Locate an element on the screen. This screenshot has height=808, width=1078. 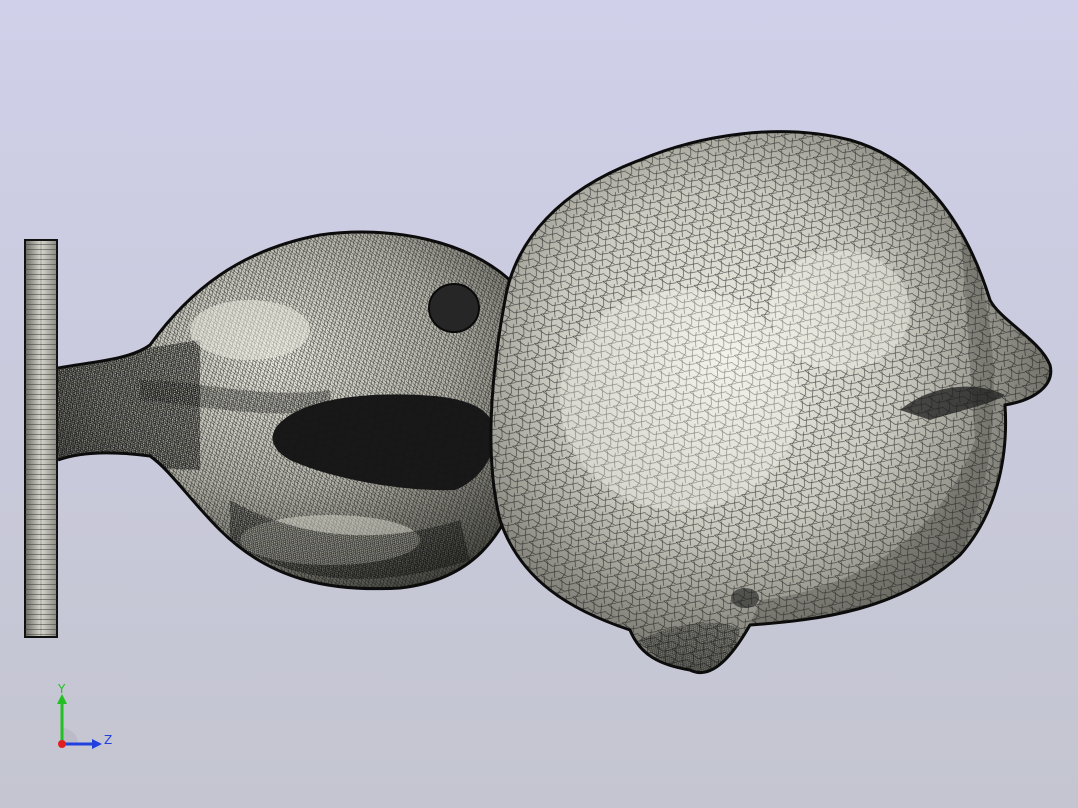
z-axis-label: Z is located at coordinates (108, 740).